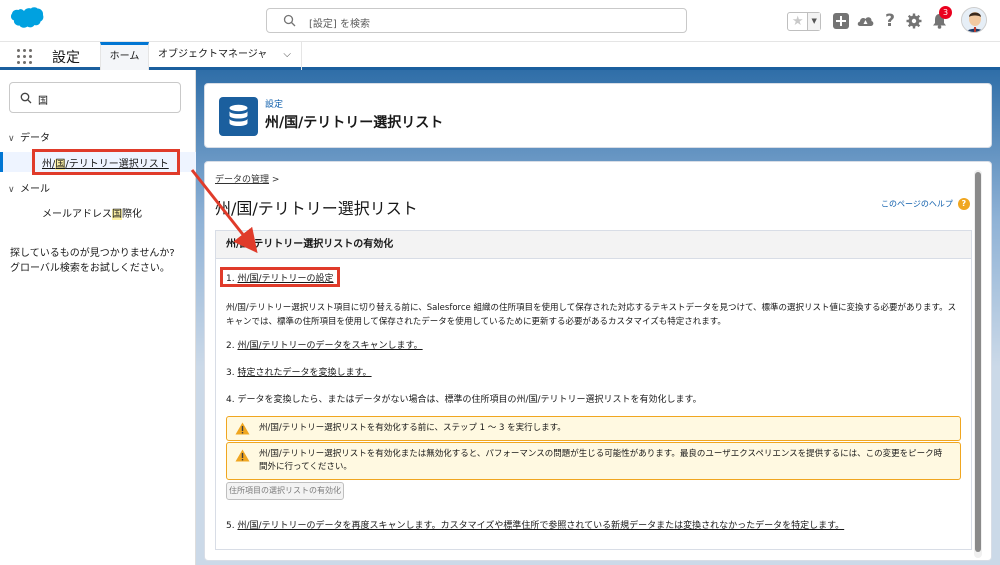 This screenshot has height=565, width=1000. What do you see at coordinates (945, 12) in the screenshot?
I see `notification-badge: 3` at bounding box center [945, 12].